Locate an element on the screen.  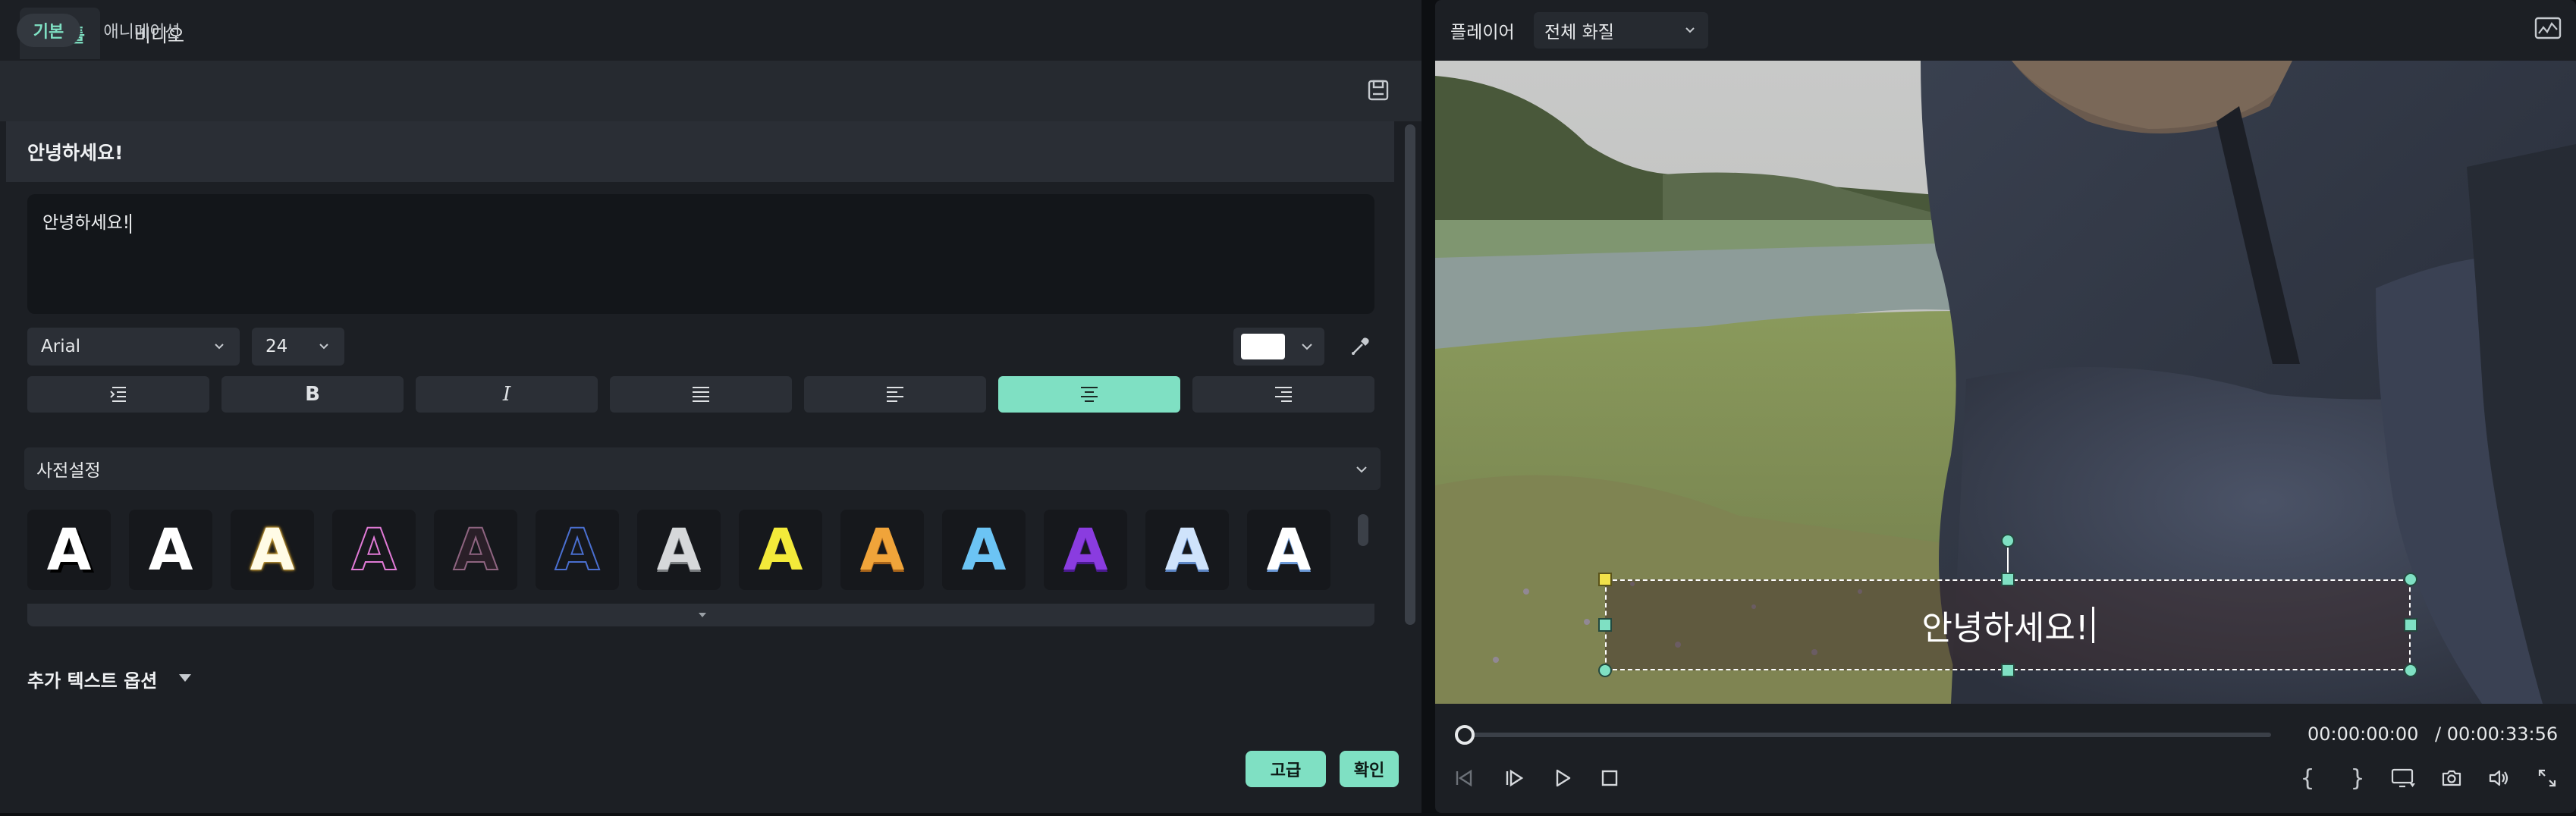
text-section-header is located at coordinates (700, 151).